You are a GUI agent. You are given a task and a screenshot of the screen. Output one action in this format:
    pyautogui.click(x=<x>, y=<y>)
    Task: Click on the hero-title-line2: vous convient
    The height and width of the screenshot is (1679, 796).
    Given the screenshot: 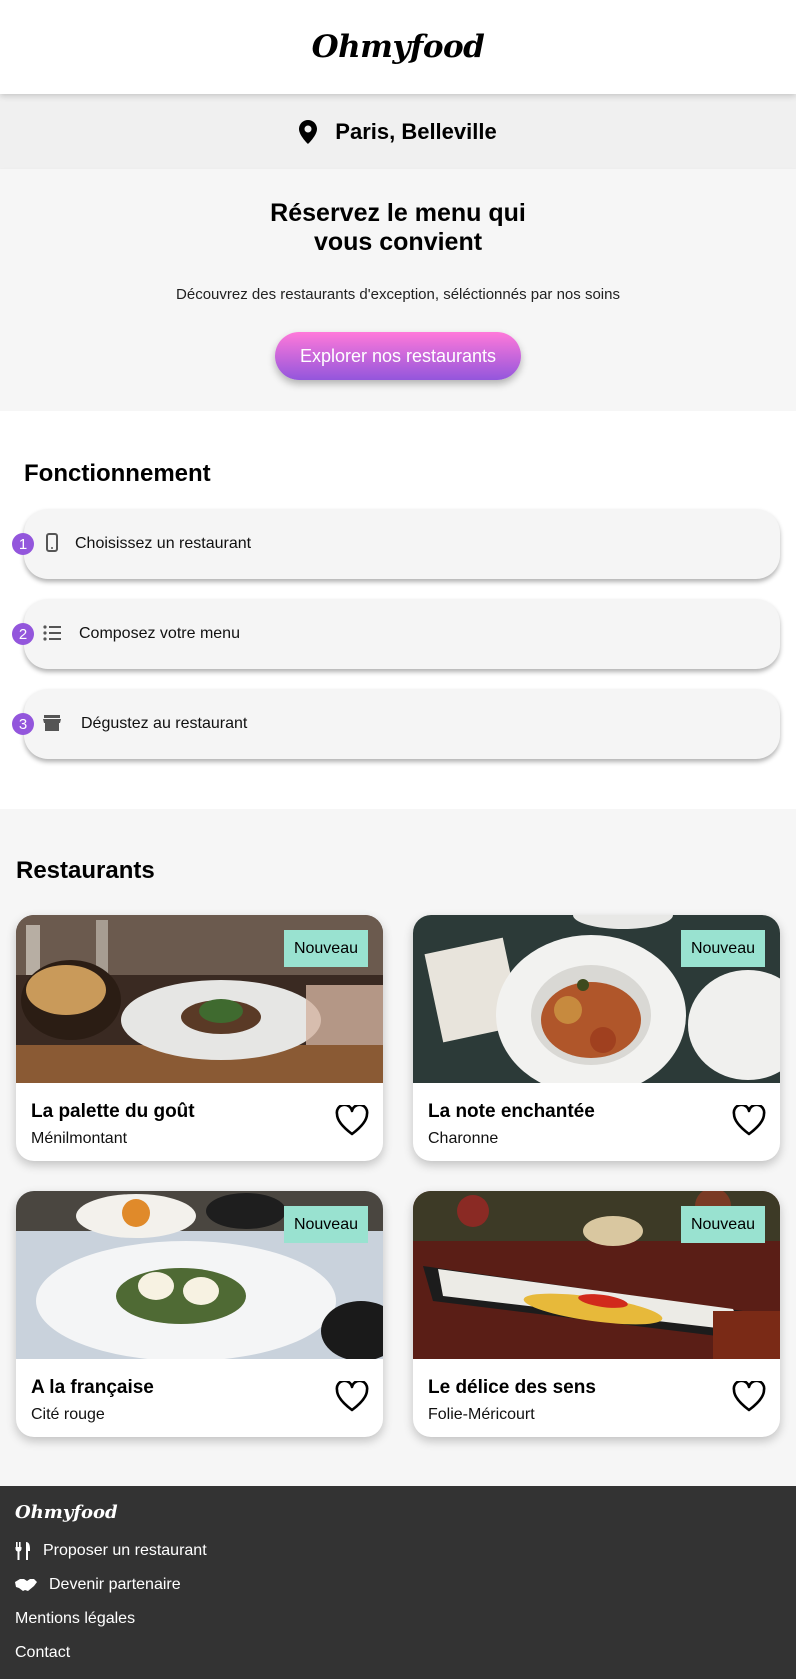 What is the action you would take?
    pyautogui.click(x=398, y=242)
    